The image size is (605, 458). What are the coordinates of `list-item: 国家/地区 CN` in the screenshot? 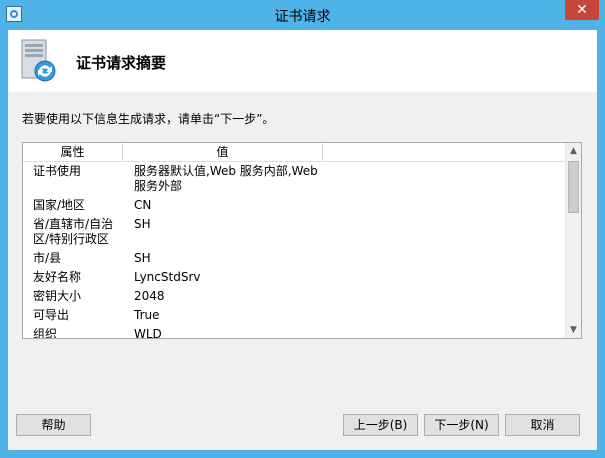 It's located at (295, 205).